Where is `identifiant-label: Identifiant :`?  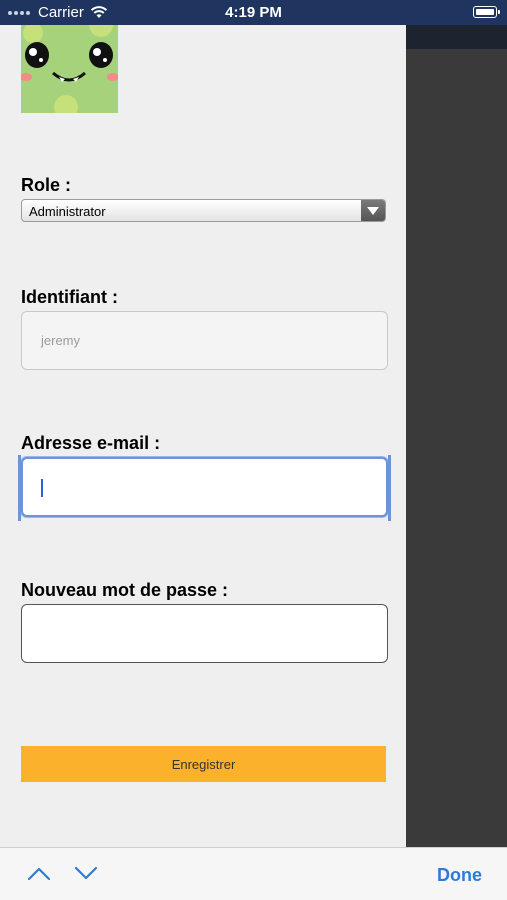 identifiant-label: Identifiant : is located at coordinates (69, 297).